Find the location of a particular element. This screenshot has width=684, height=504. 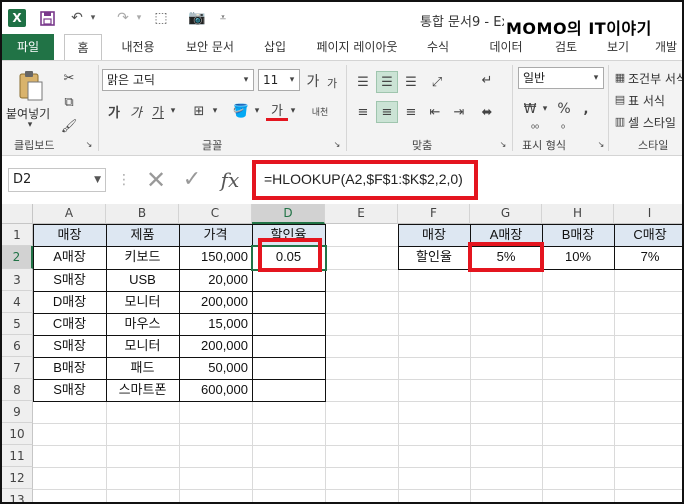

indent-decrease-icon: ⇤ is located at coordinates (435, 112).